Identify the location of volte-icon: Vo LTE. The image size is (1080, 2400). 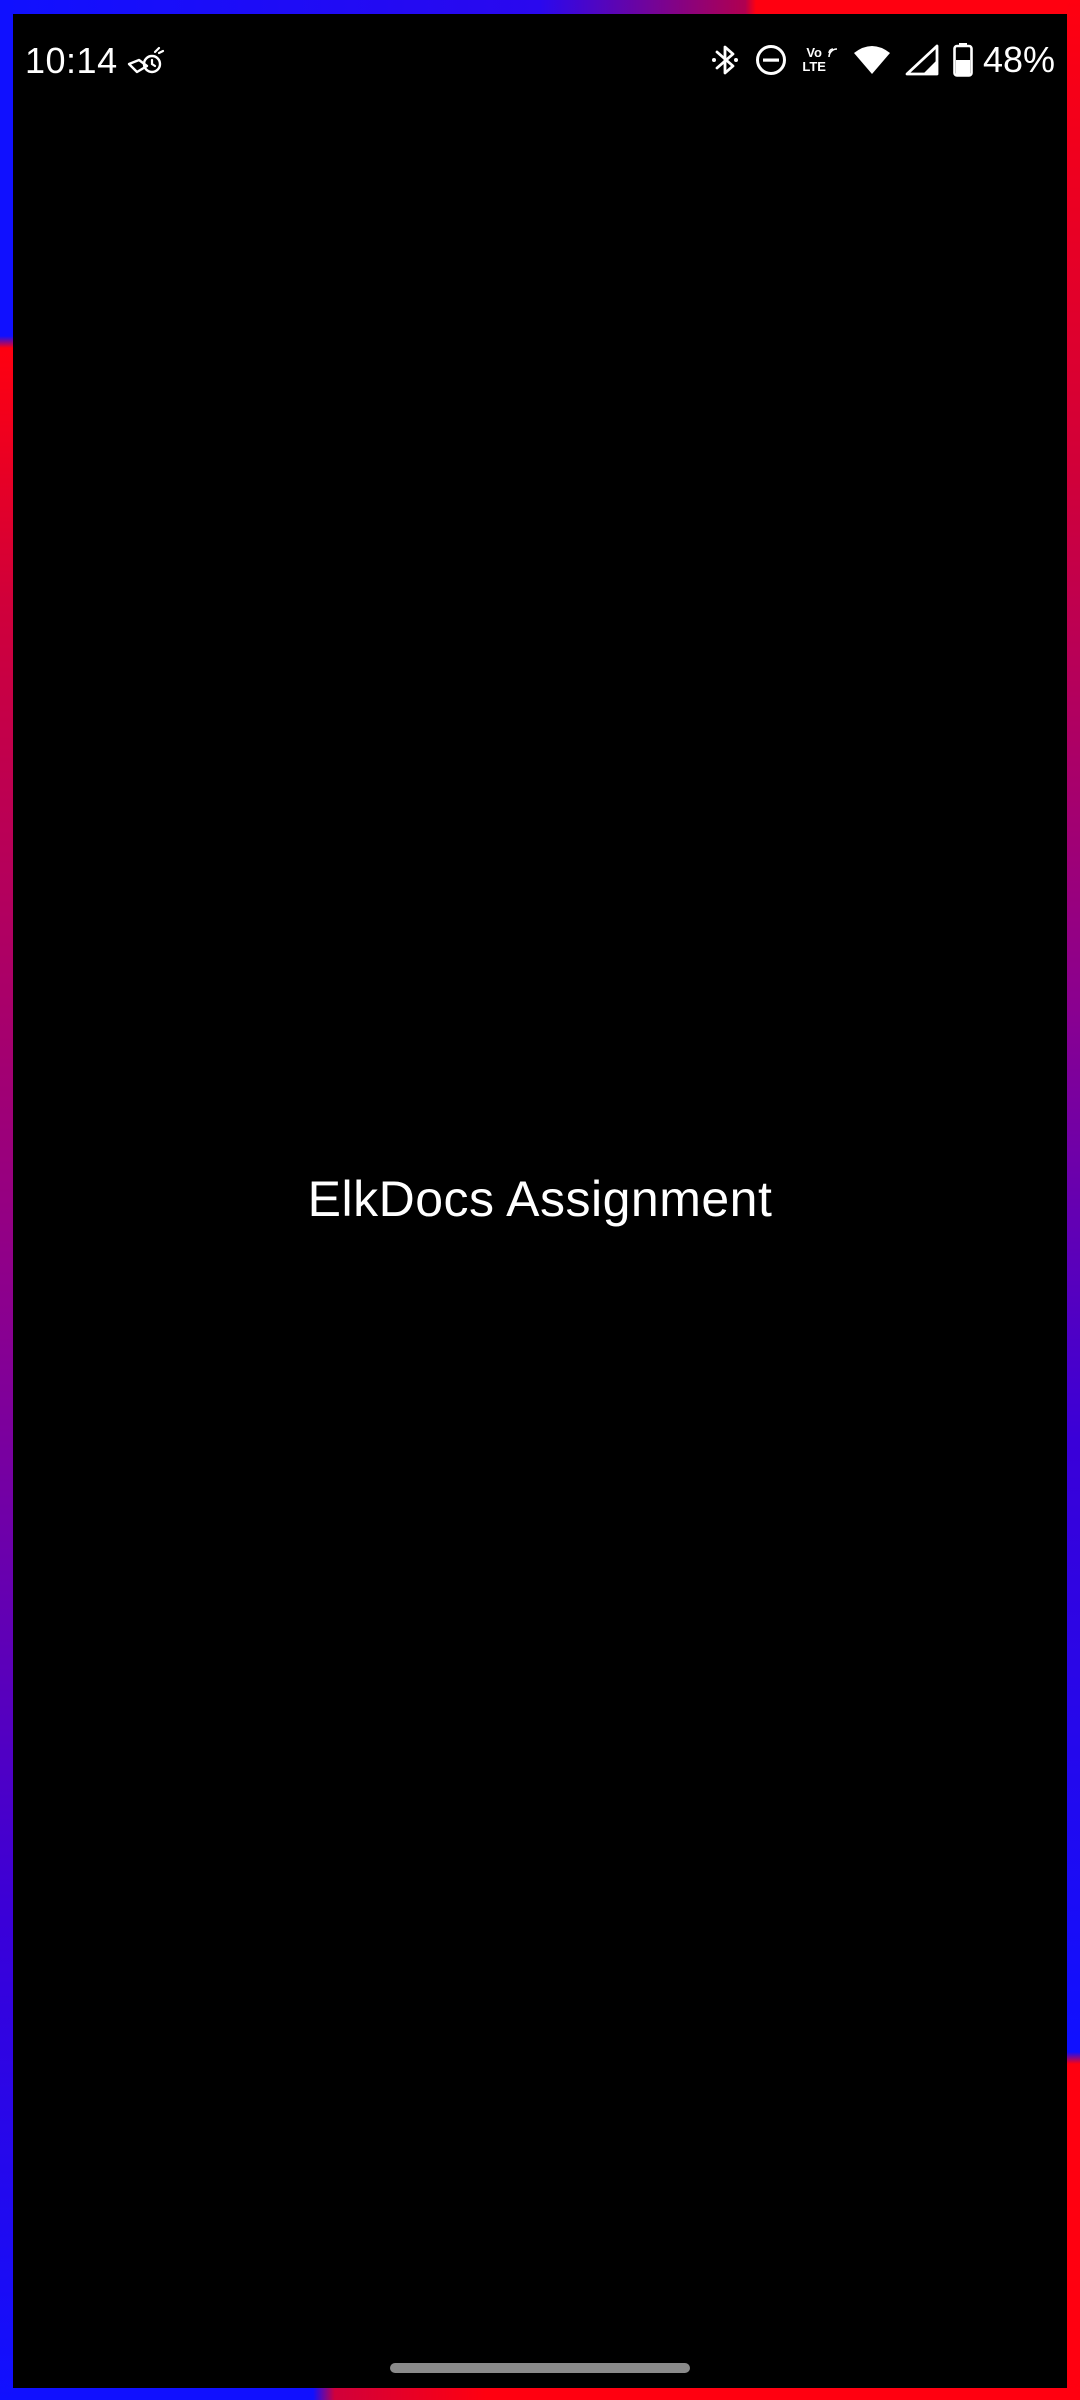
(820, 60).